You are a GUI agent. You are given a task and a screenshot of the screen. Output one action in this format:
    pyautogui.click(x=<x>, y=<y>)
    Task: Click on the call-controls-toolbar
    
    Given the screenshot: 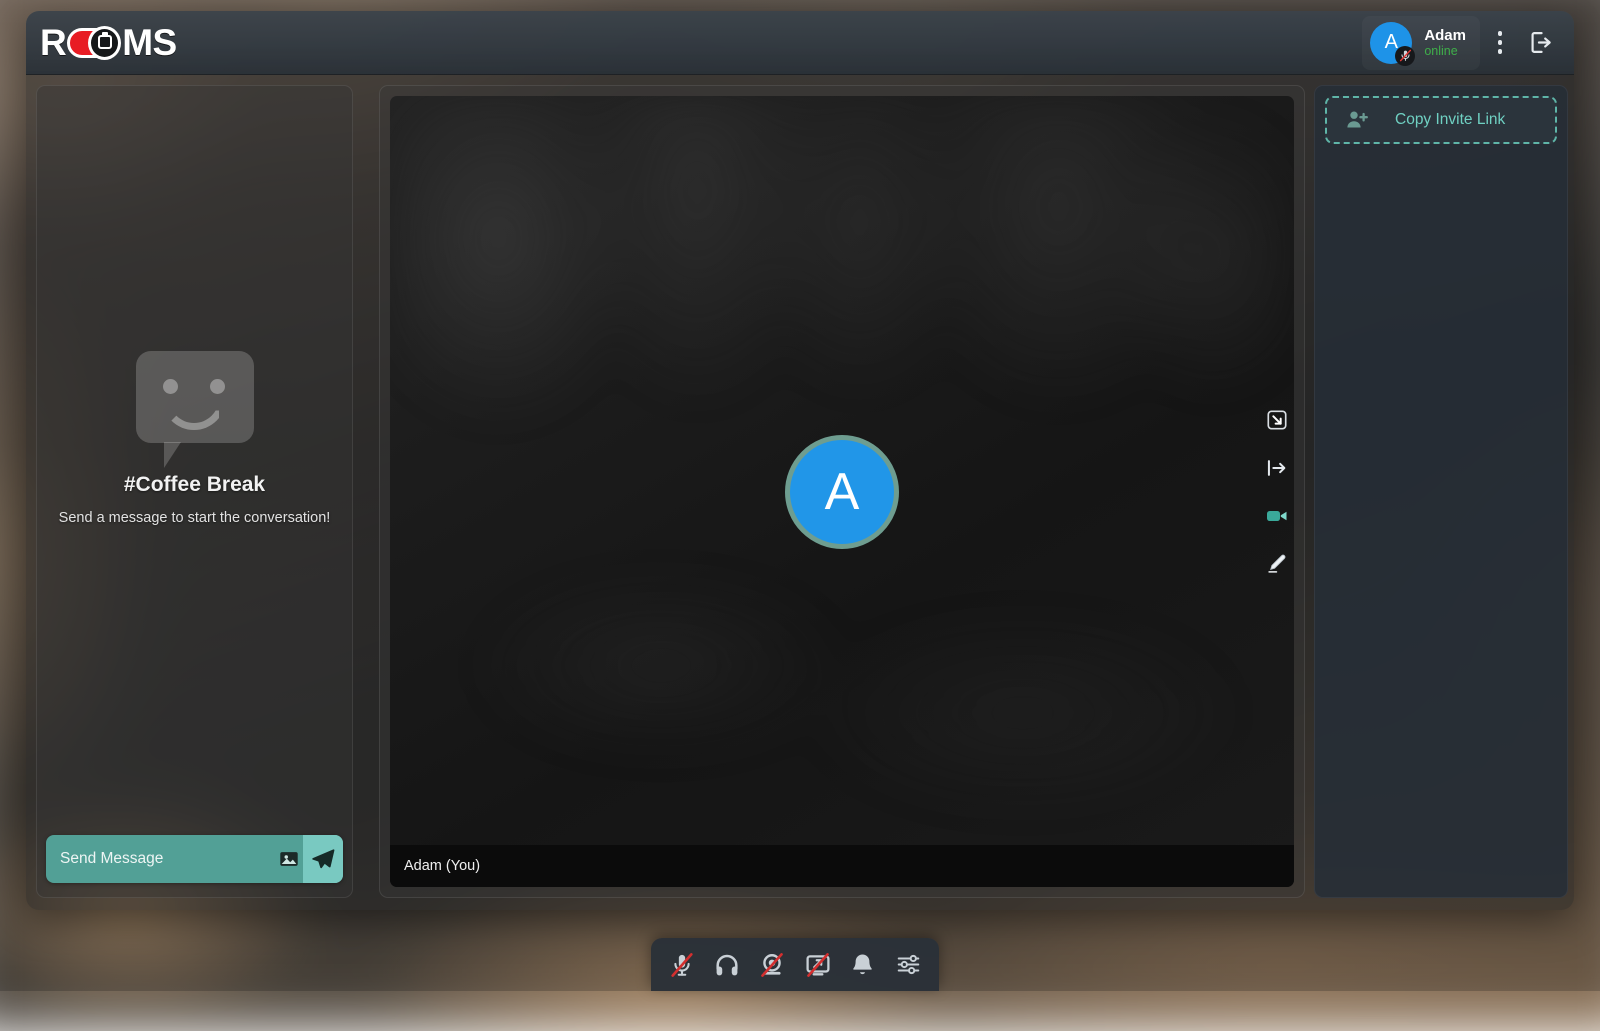 What is the action you would take?
    pyautogui.click(x=795, y=964)
    